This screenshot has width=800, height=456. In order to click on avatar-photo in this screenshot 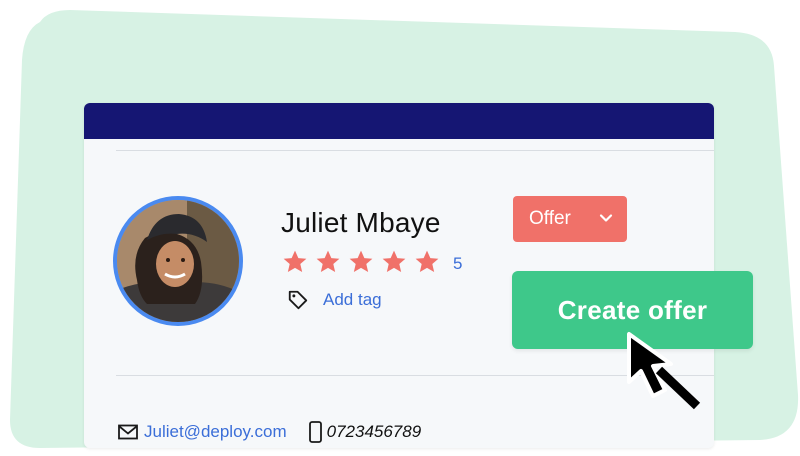, I will do `click(178, 261)`.